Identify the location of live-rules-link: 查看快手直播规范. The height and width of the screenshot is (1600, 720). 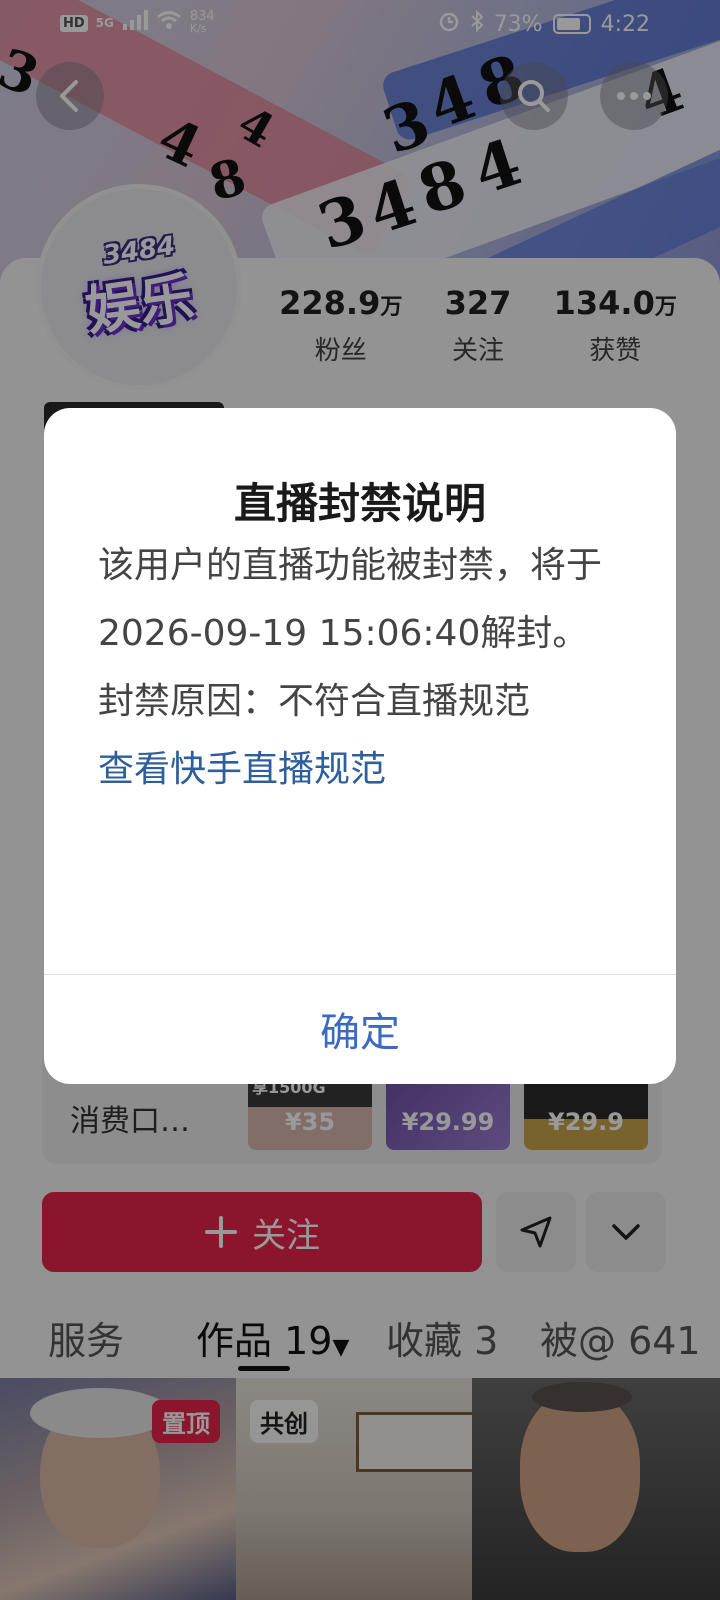
(363, 770).